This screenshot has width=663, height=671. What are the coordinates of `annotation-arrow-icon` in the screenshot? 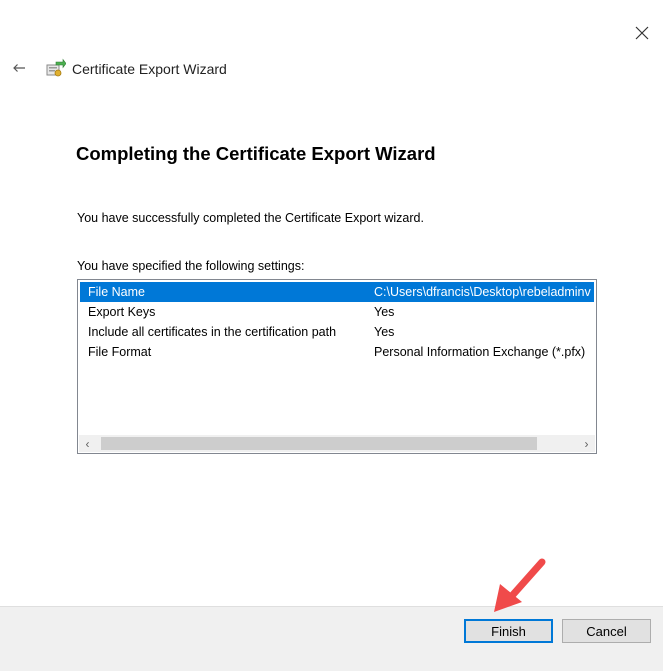 It's located at (520, 585).